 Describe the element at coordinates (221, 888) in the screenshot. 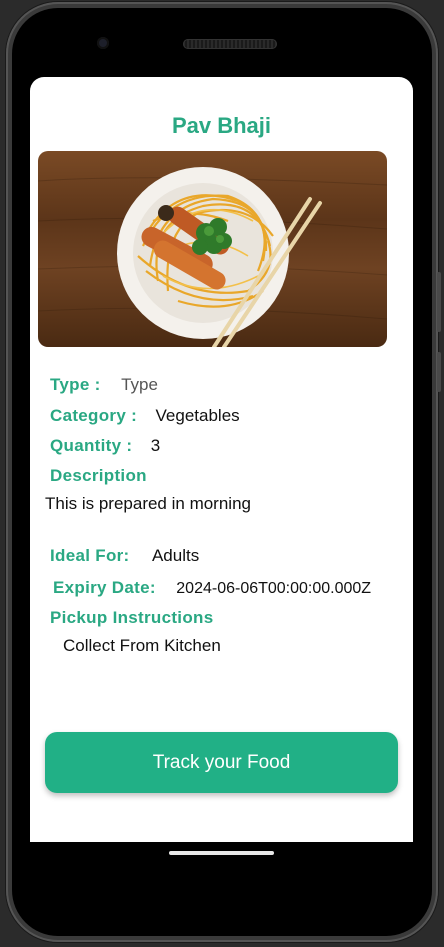

I see `navigation-bar` at that location.